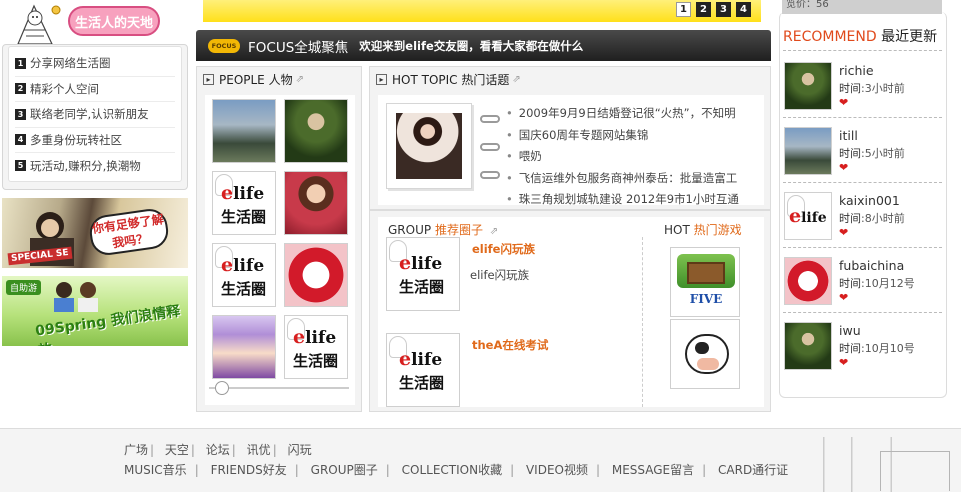 The image size is (961, 492). I want to click on people-grid: elife 生活圈 elife 生活圈 elife 生活圈, so click(280, 250).